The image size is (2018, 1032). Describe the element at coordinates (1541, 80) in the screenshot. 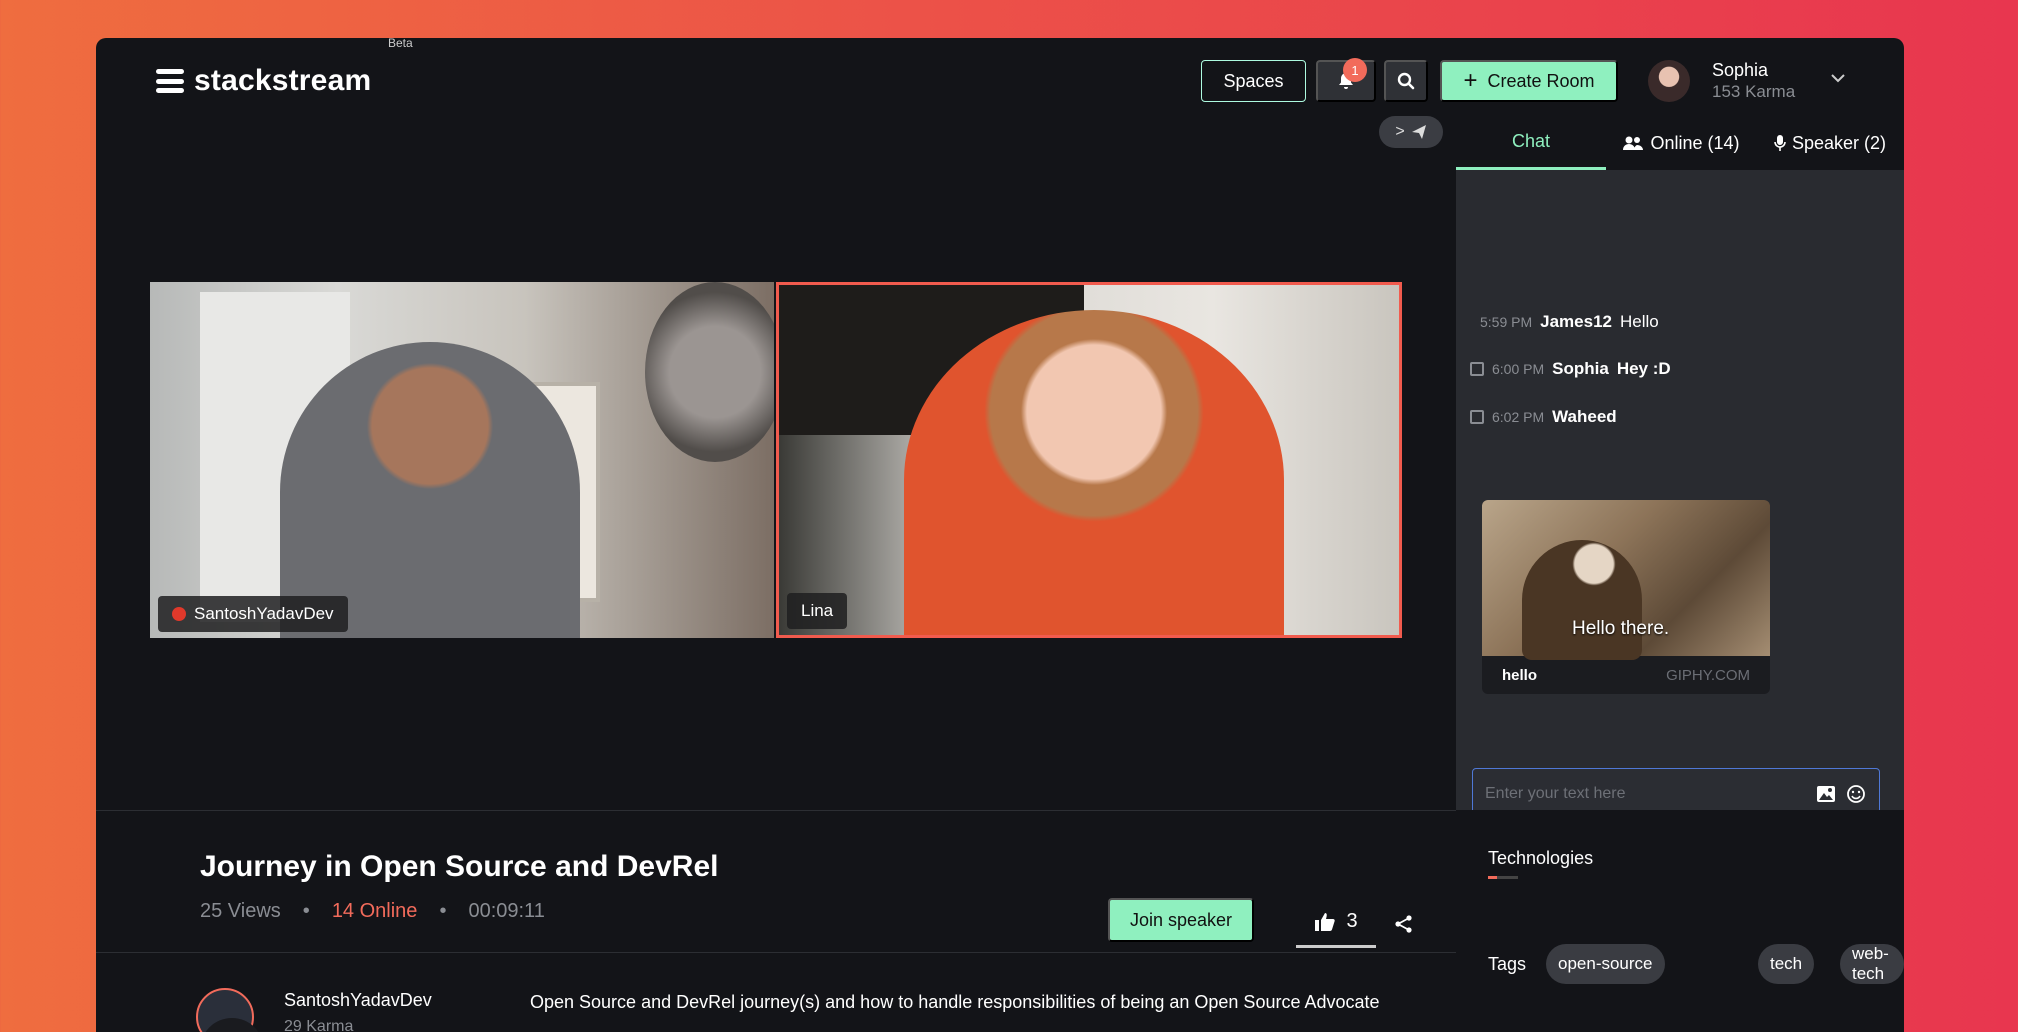

I see `create-room-label: Create Room` at that location.